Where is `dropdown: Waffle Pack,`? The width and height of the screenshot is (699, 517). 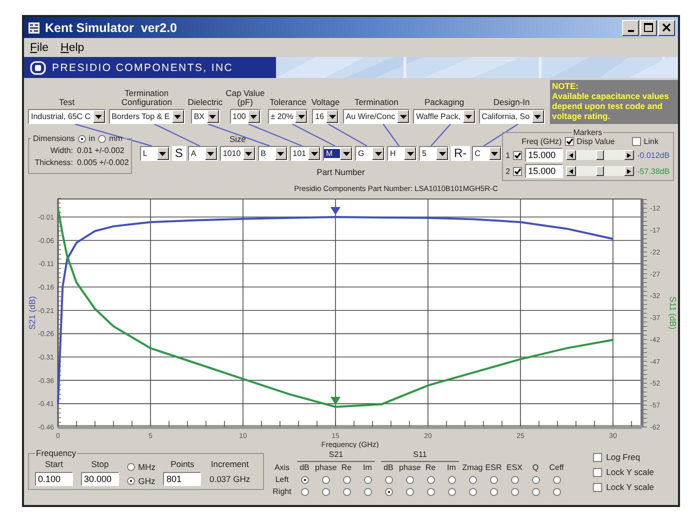 dropdown: Waffle Pack, is located at coordinates (444, 116).